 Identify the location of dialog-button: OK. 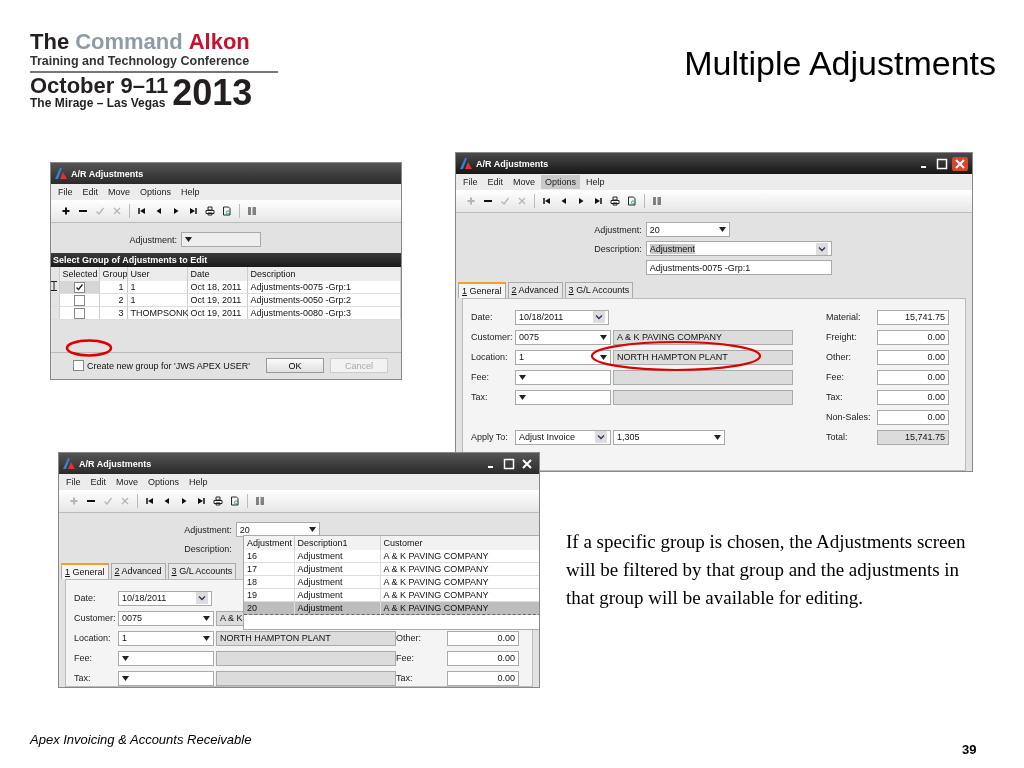
(295, 365).